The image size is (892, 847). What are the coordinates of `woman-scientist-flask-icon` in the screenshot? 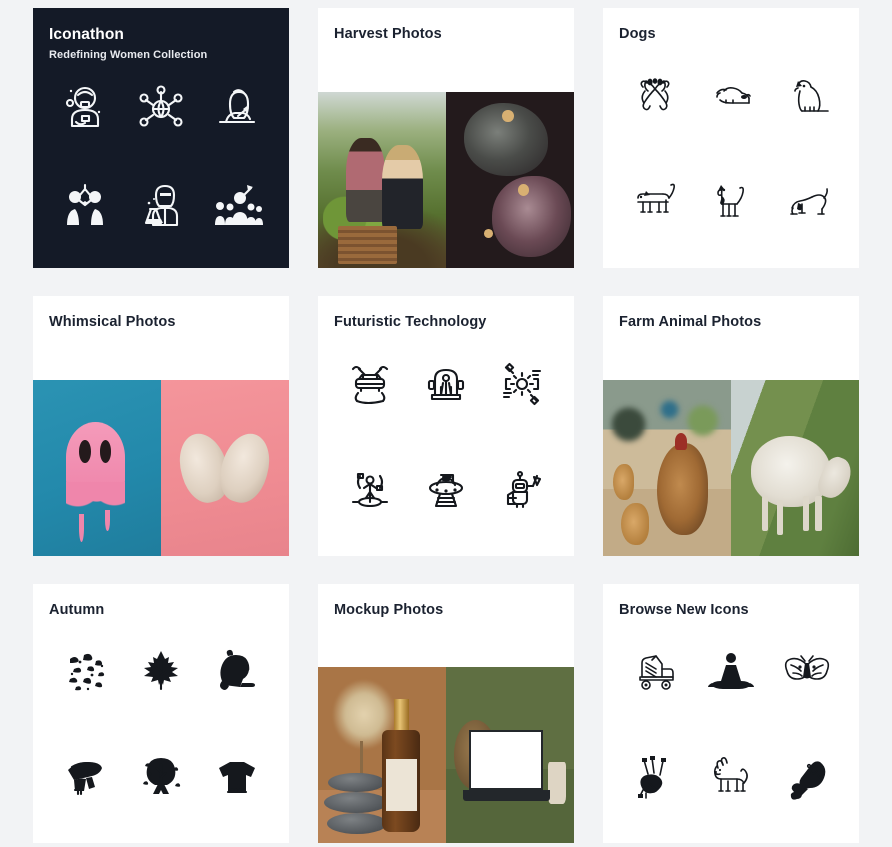 It's located at (161, 206).